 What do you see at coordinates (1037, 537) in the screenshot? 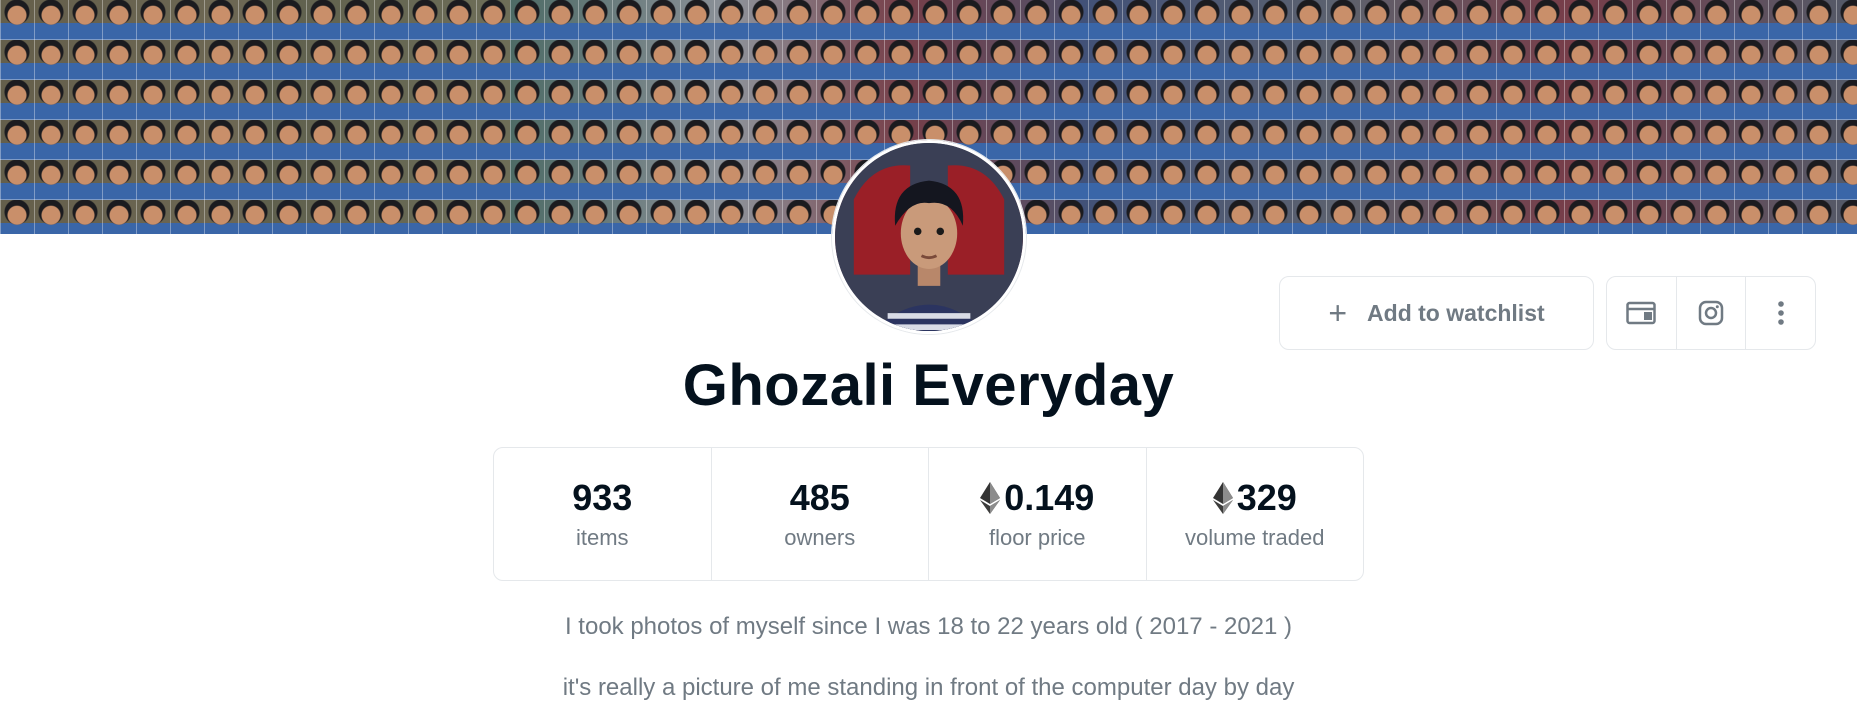
I see `stat-label: floor price` at bounding box center [1037, 537].